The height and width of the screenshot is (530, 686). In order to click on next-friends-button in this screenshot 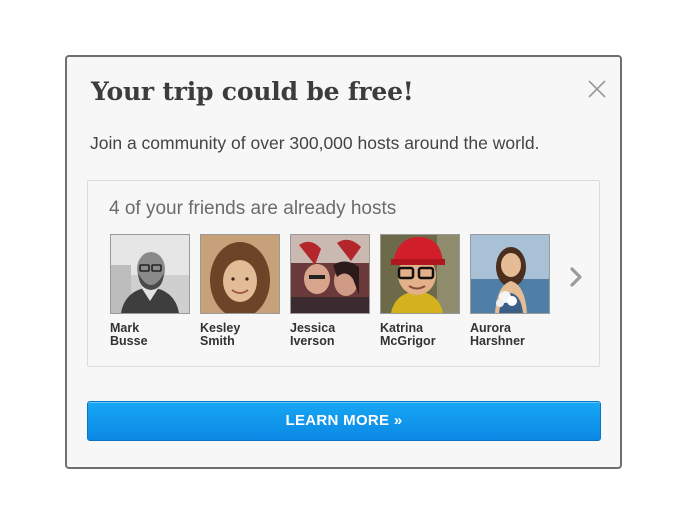, I will do `click(576, 277)`.